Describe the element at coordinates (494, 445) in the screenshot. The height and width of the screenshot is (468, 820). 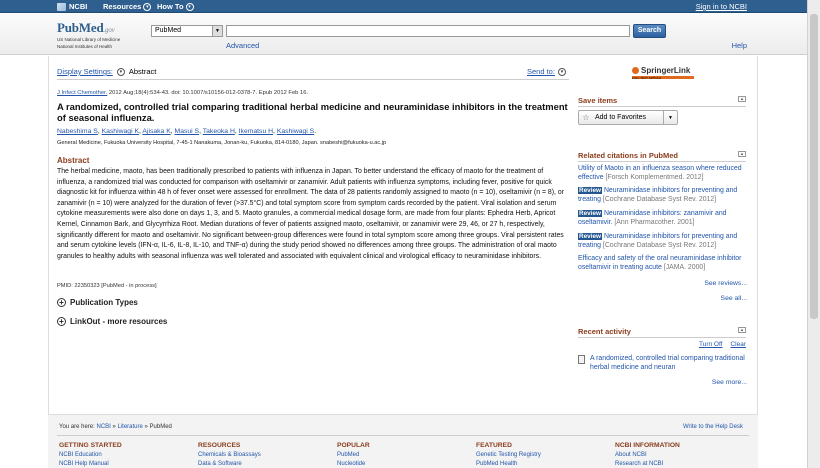
I see `footer-column-heading: FEATURED` at that location.